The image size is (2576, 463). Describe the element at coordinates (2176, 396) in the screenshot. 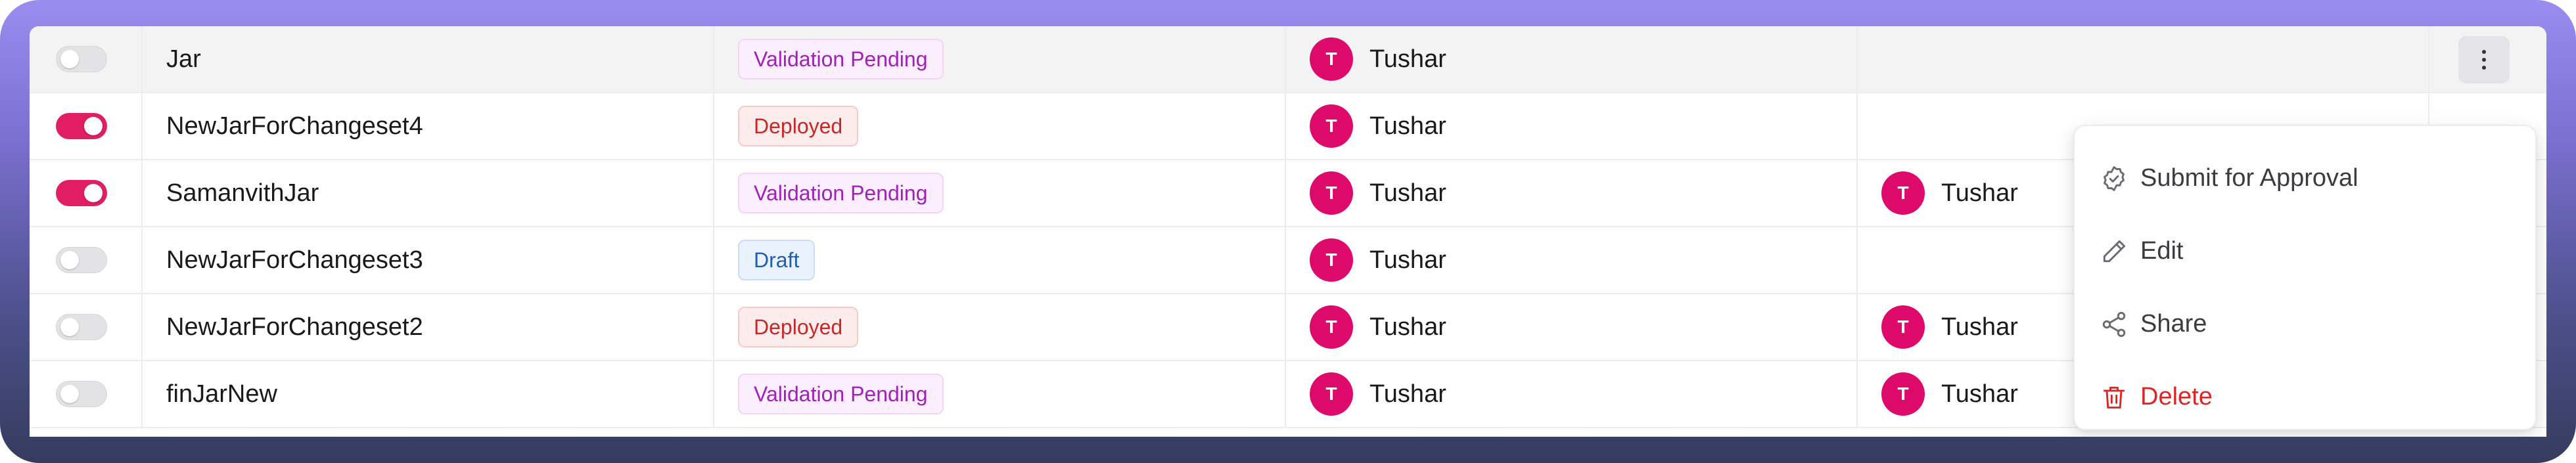

I see `menu-item-label: Delete` at that location.